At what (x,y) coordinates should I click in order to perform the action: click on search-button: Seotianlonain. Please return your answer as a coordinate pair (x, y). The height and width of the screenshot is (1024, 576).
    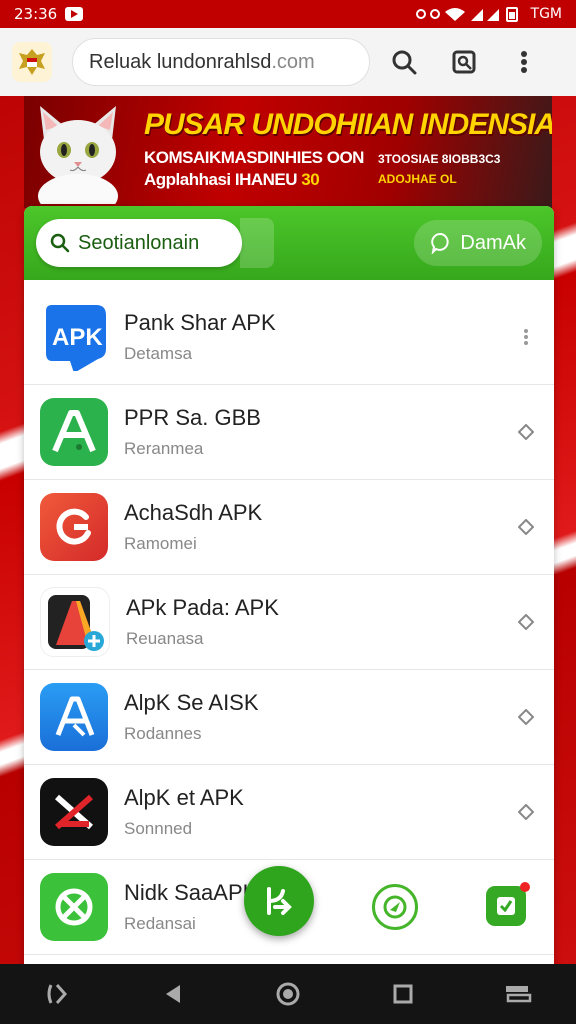
    Looking at the image, I should click on (139, 243).